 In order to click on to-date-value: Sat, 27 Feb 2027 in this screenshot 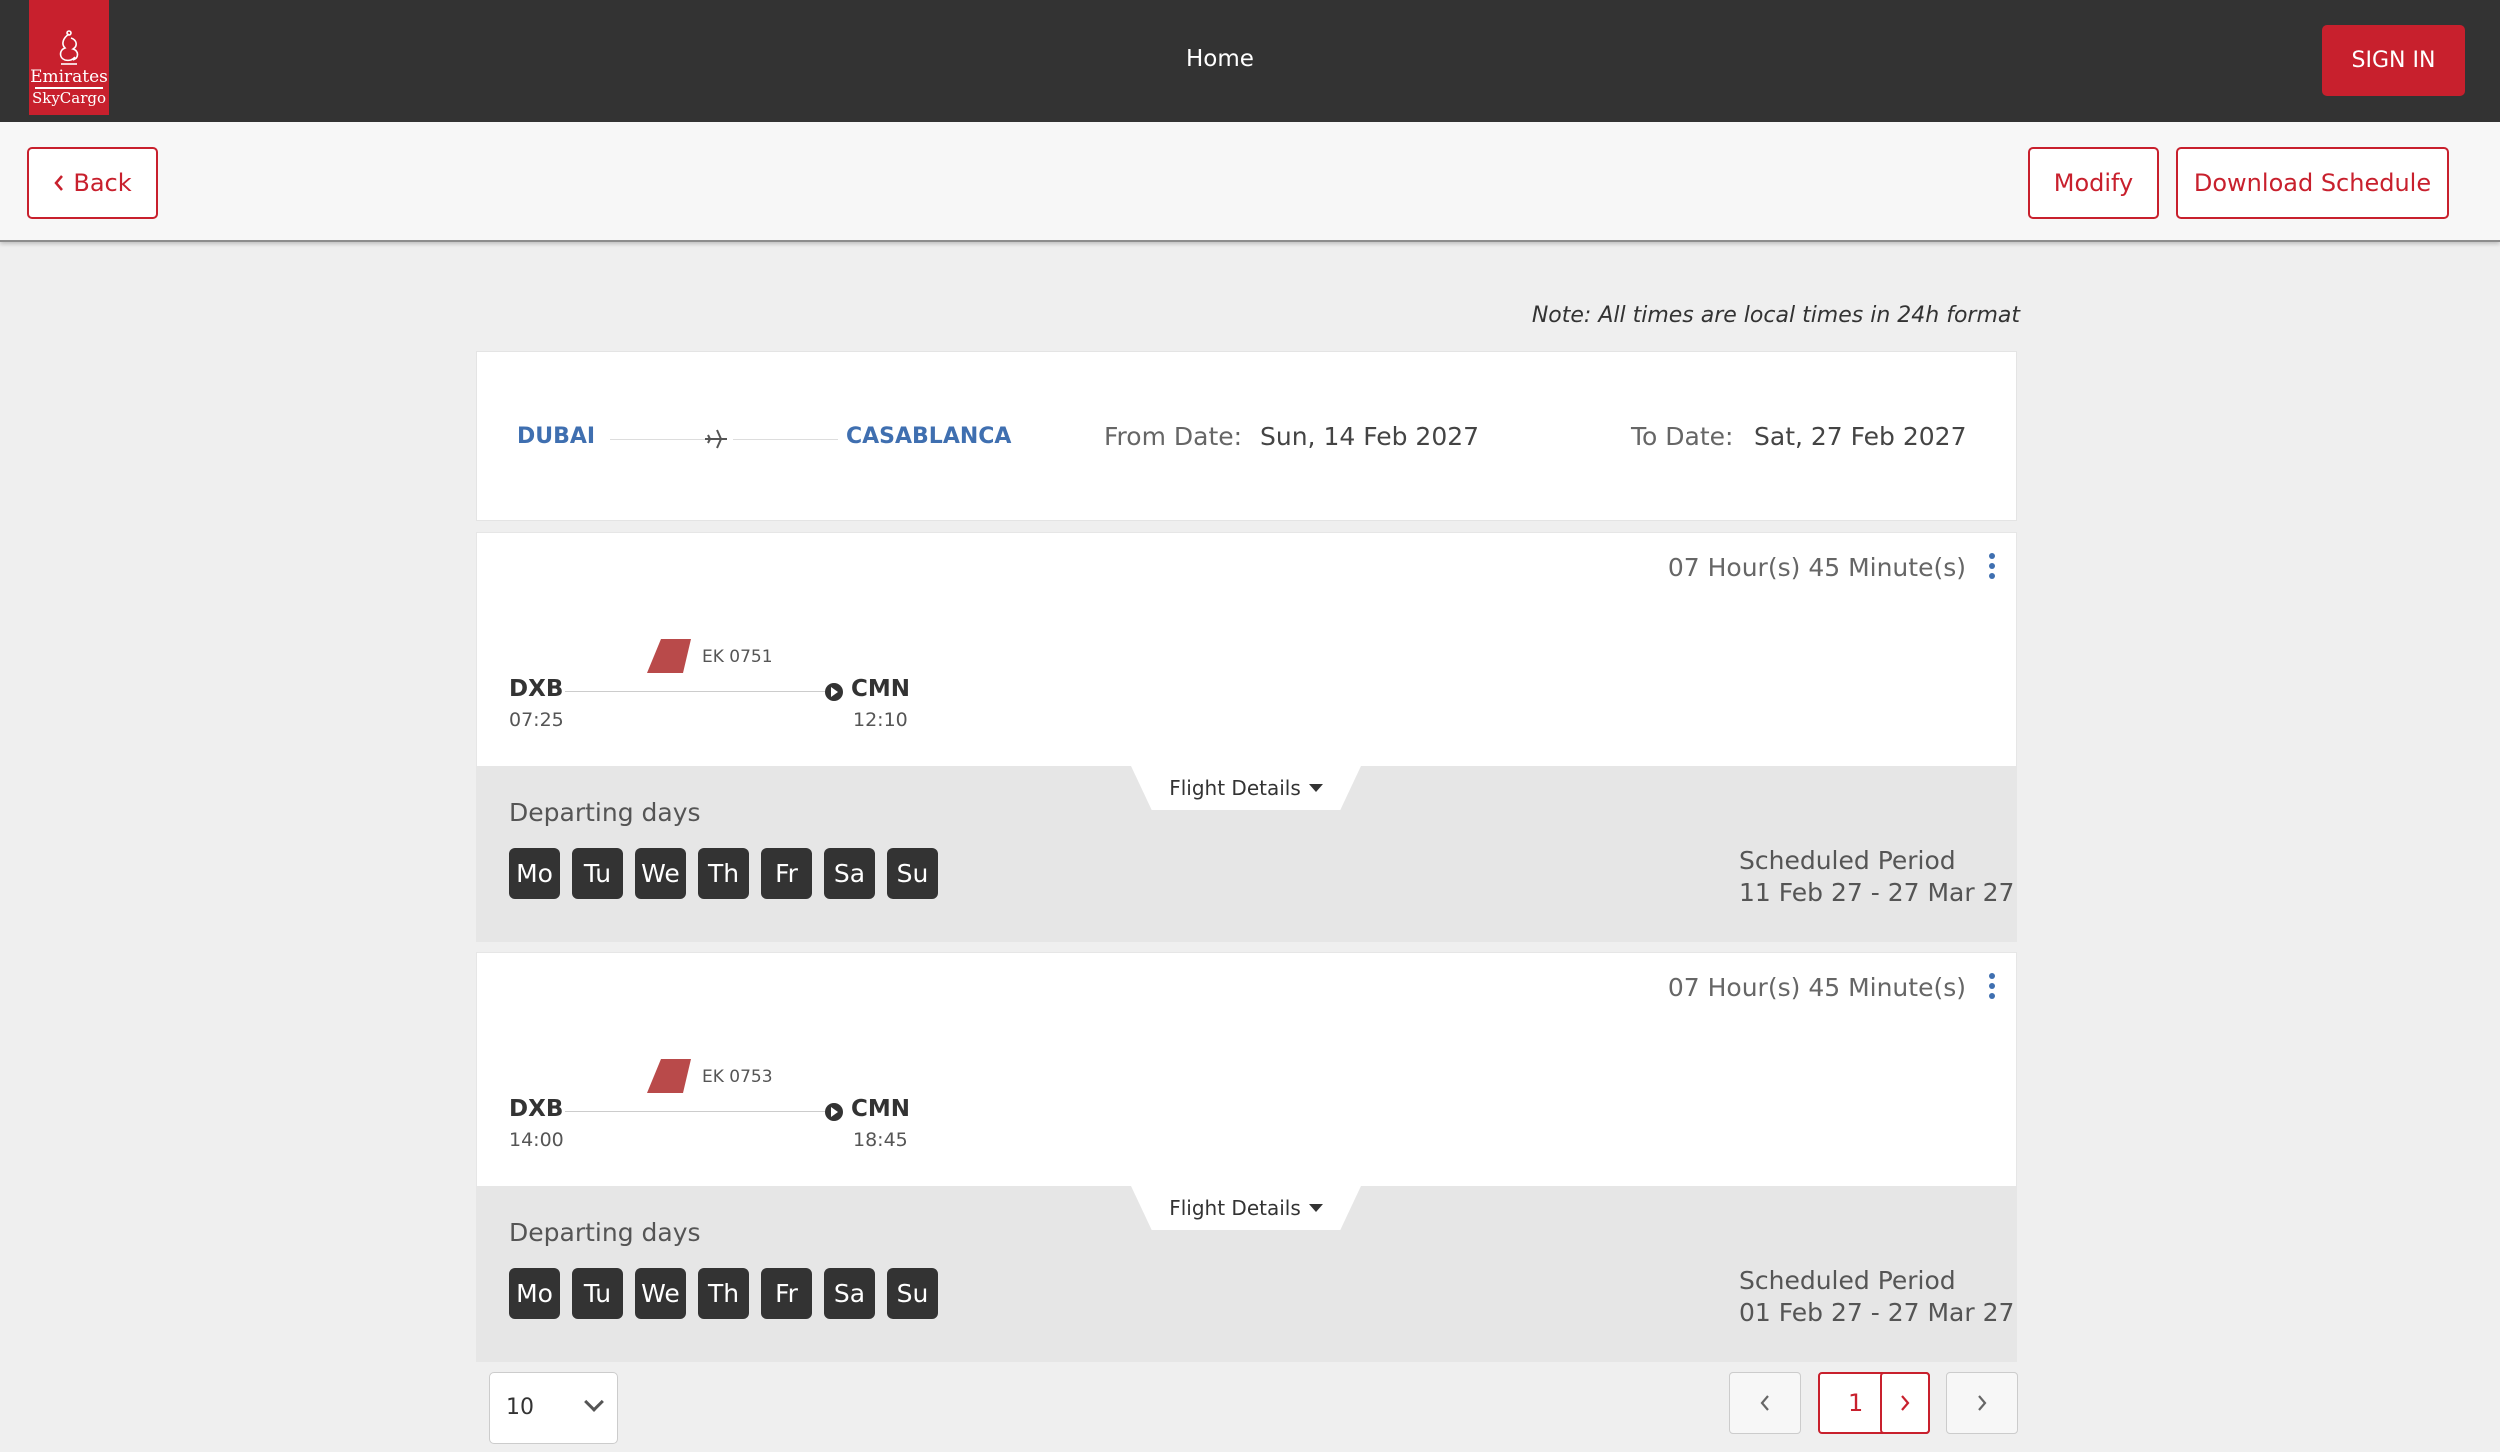, I will do `click(1860, 436)`.